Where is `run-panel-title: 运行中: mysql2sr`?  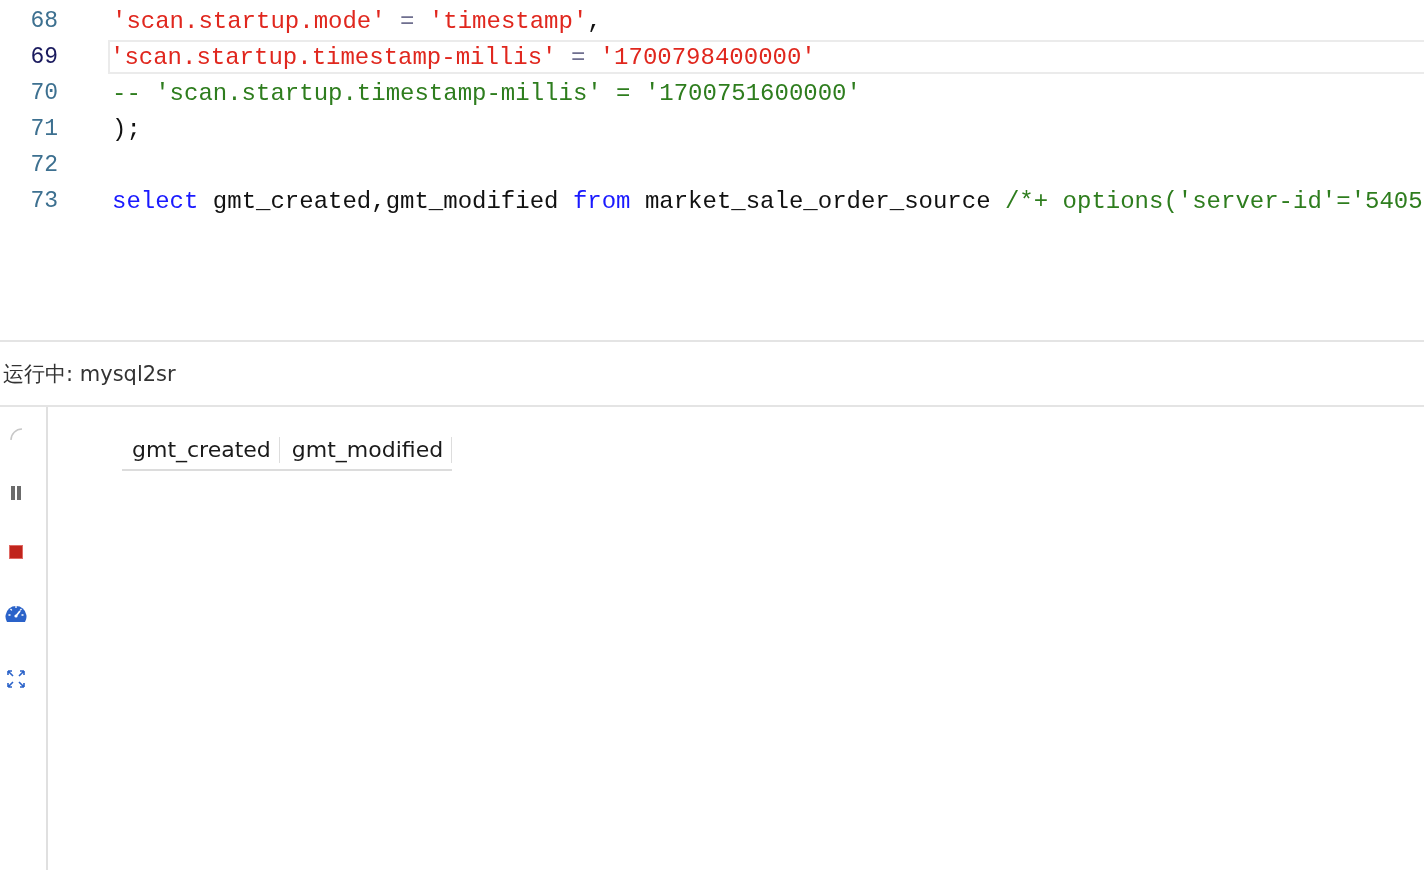 run-panel-title: 运行中: mysql2sr is located at coordinates (712, 374).